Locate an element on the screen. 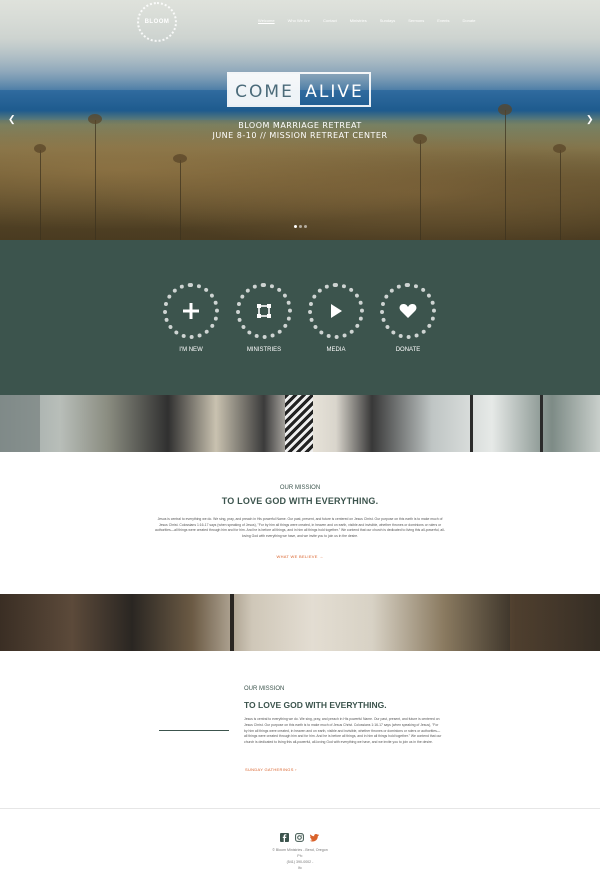 The width and height of the screenshot is (600, 873). nav-sermons: Sermons is located at coordinates (416, 20).